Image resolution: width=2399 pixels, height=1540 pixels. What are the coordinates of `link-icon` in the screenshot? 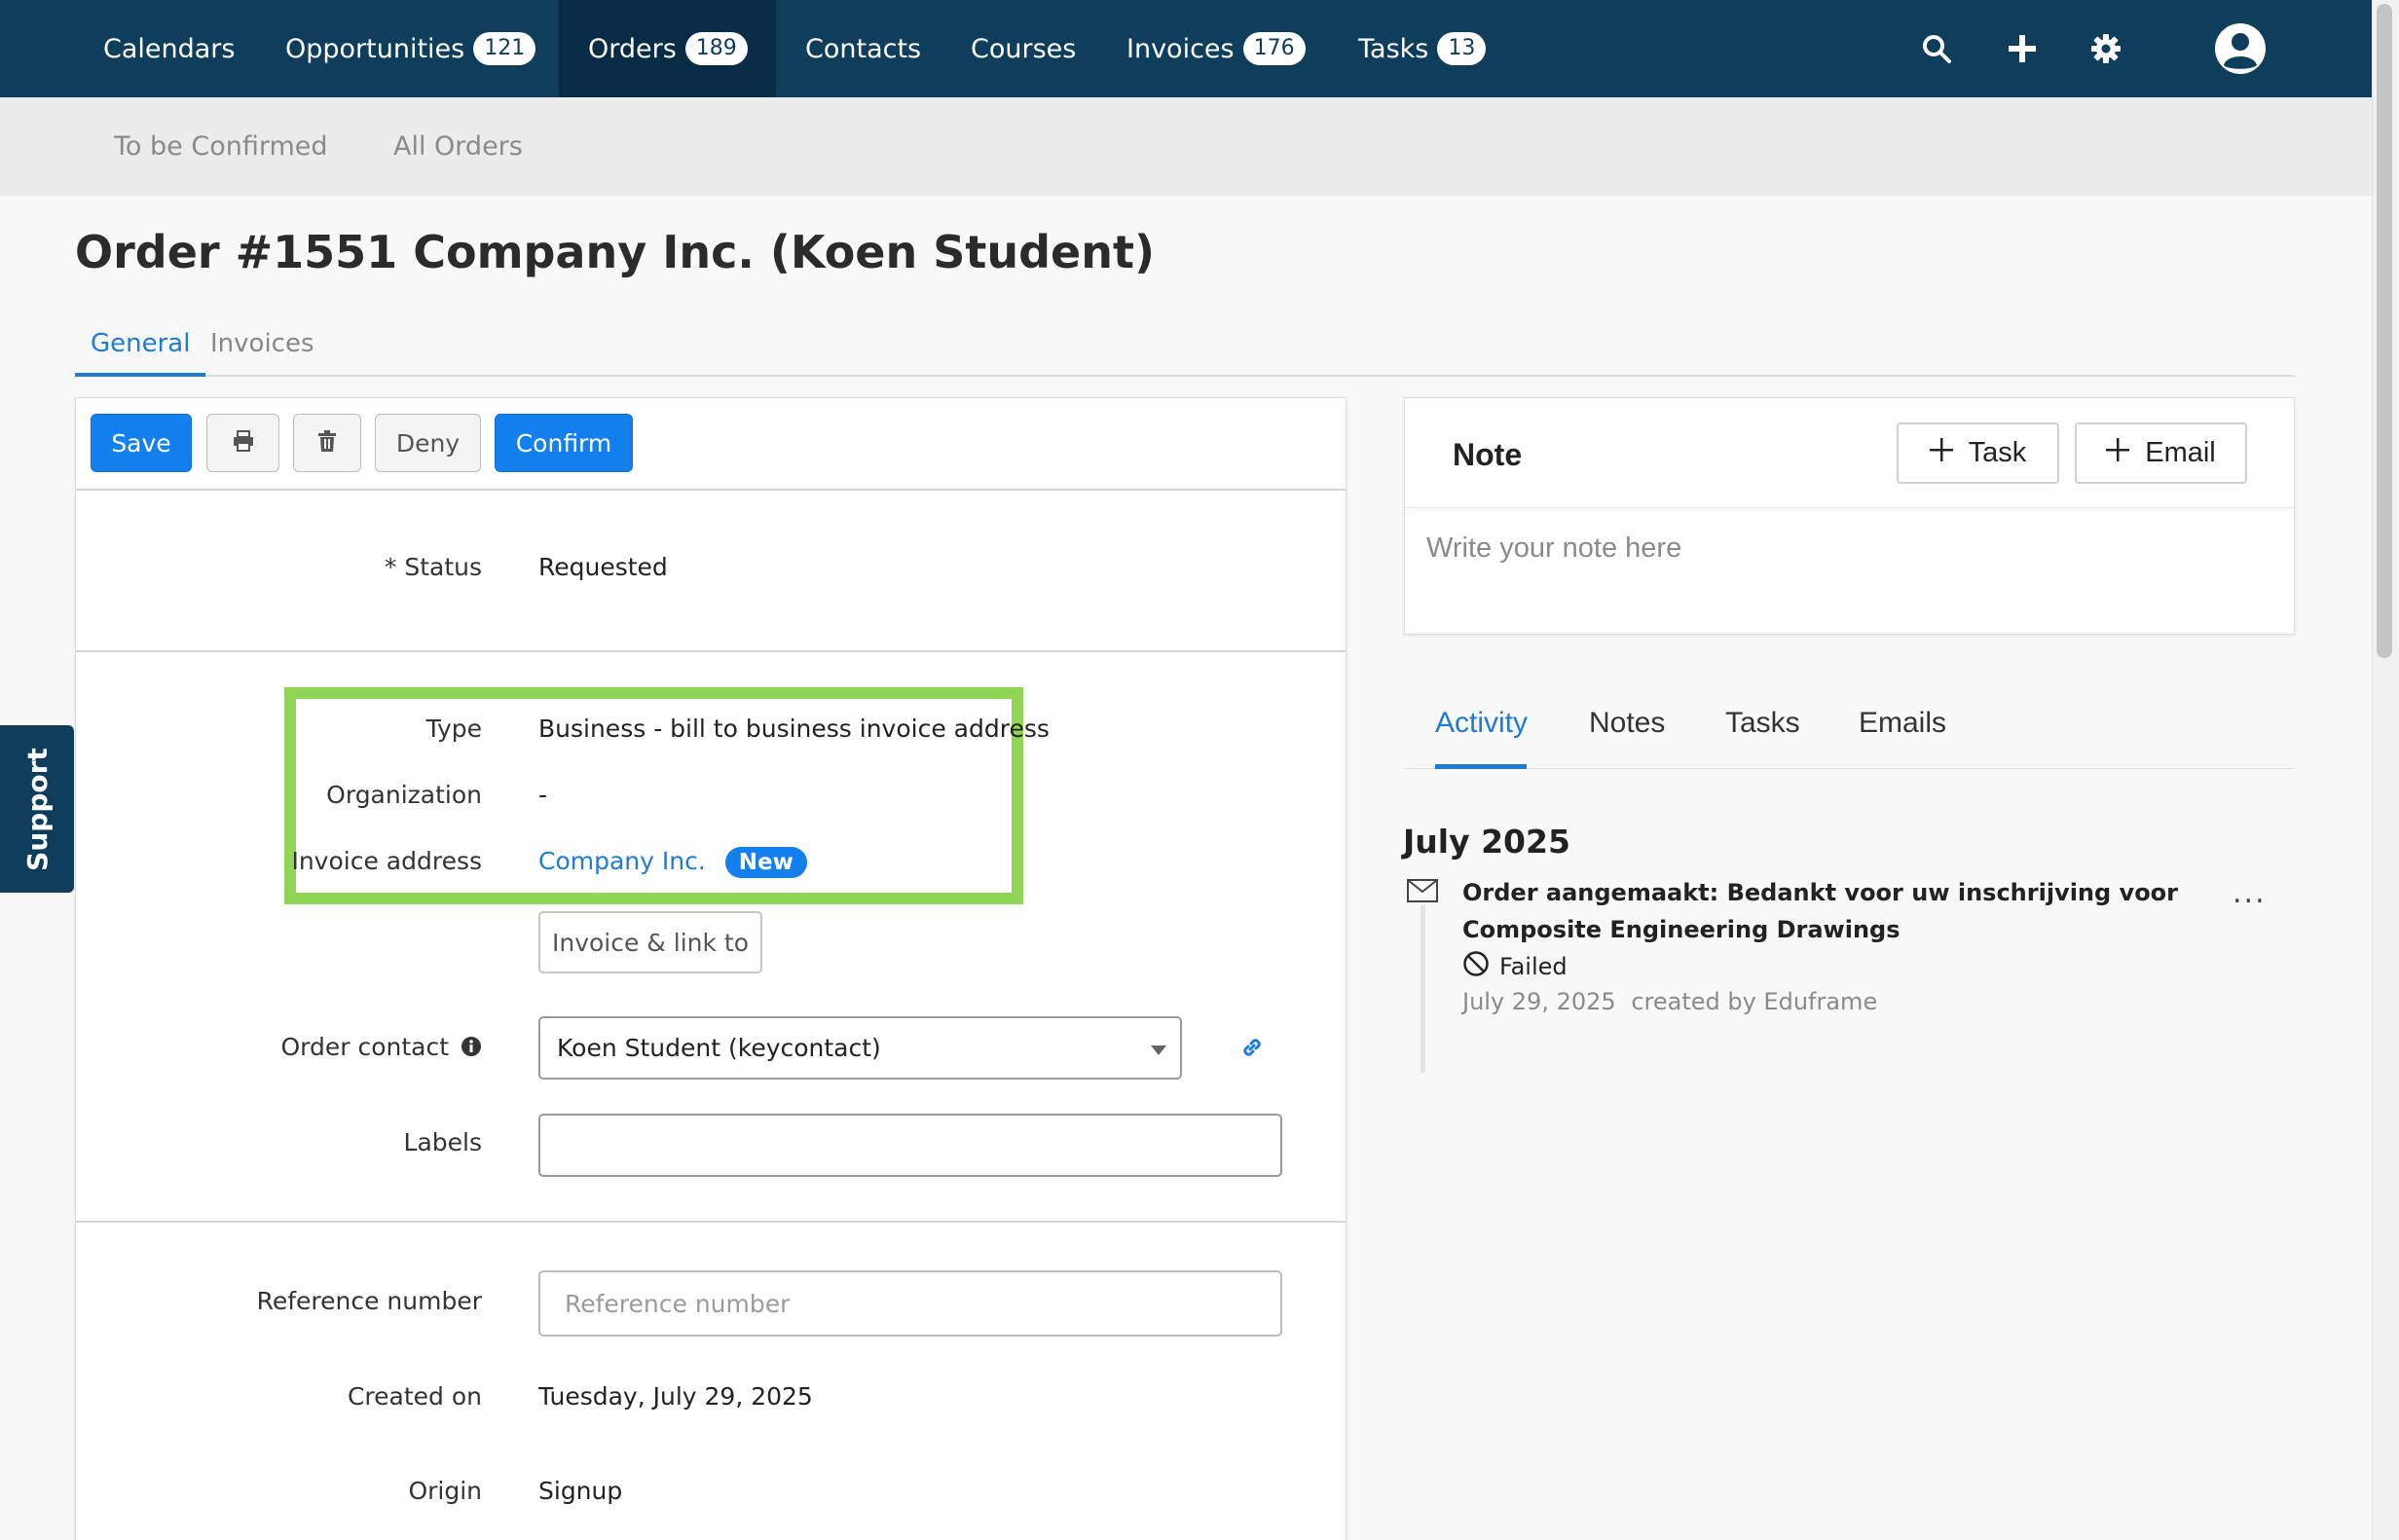 It's located at (1252, 1049).